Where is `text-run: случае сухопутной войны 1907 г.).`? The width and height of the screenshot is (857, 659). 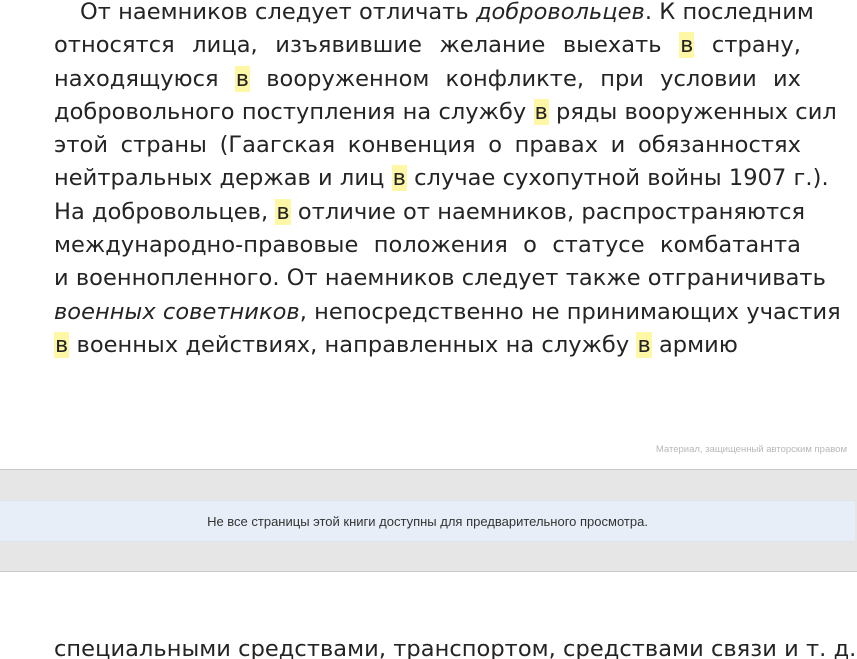 text-run: случае сухопутной войны 1907 г.). is located at coordinates (617, 178).